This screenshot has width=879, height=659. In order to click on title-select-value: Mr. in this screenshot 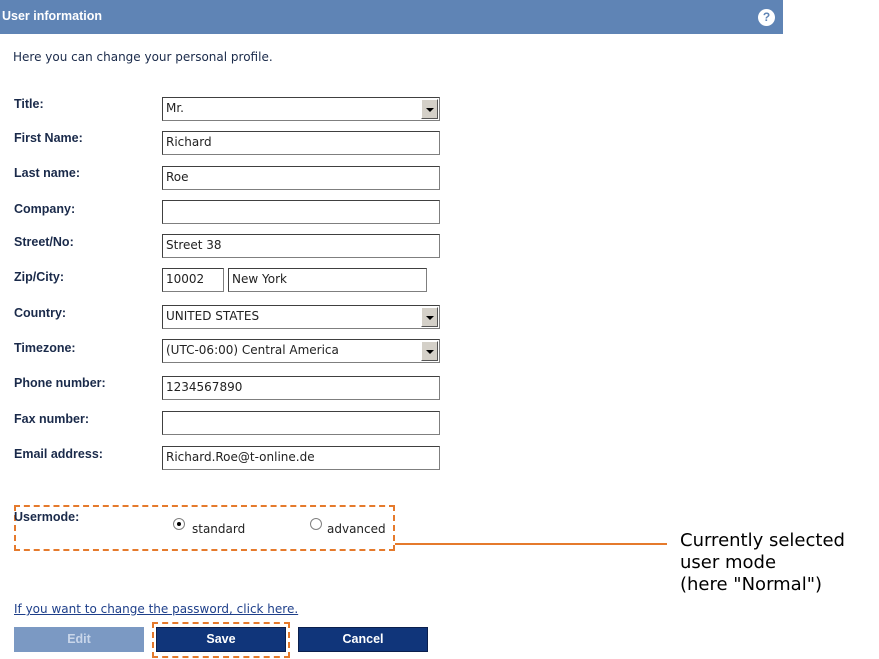, I will do `click(175, 108)`.